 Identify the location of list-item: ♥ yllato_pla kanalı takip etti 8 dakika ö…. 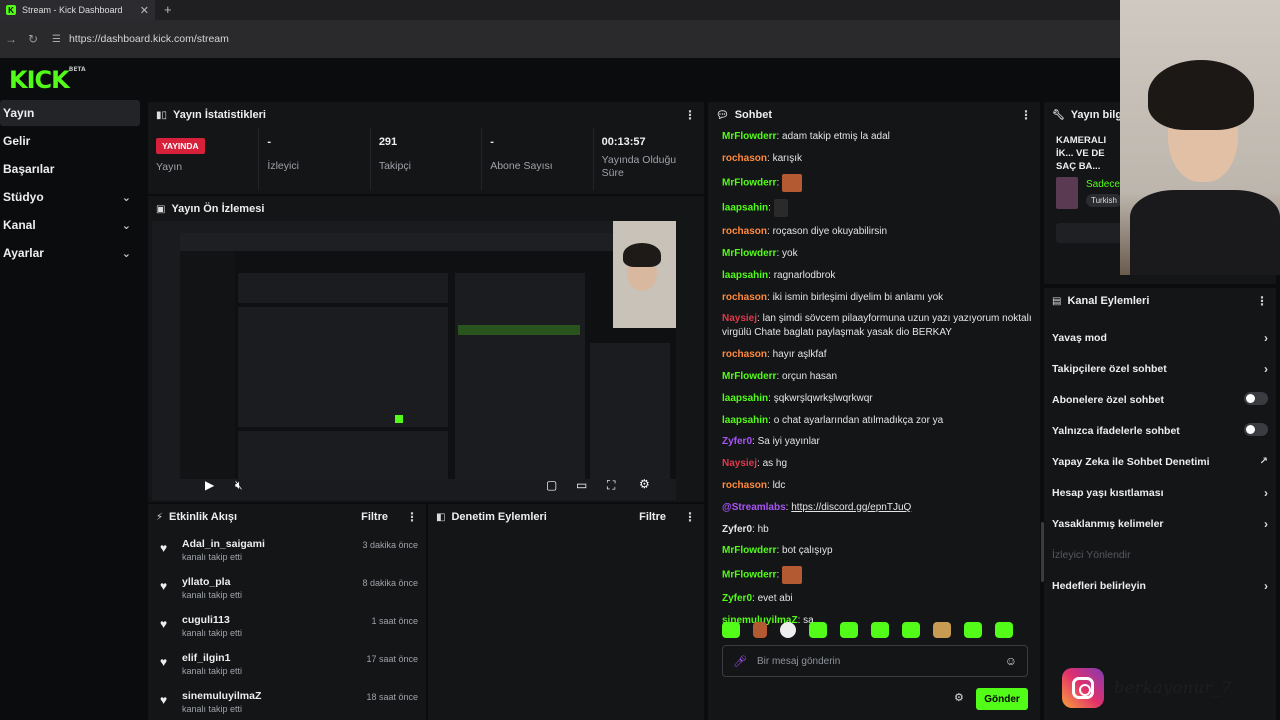
(287, 595).